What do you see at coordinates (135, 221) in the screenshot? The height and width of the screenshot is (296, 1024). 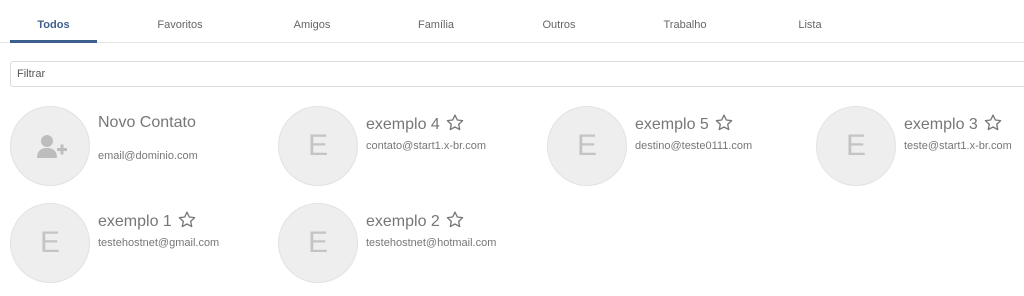 I see `contact-name: exemplo 1` at bounding box center [135, 221].